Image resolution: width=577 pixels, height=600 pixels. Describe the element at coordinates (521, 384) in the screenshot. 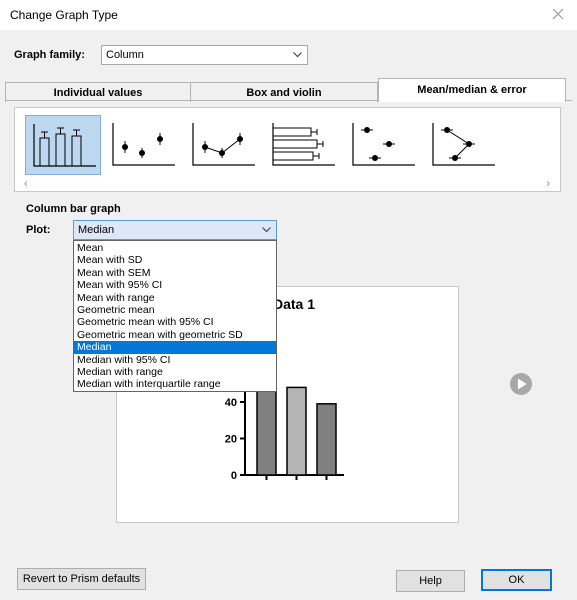

I see `play-icon` at that location.